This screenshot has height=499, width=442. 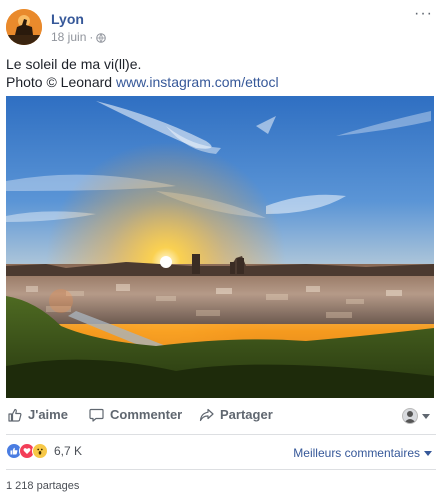 What do you see at coordinates (40, 451) in the screenshot?
I see `wow-reaction-icon` at bounding box center [40, 451].